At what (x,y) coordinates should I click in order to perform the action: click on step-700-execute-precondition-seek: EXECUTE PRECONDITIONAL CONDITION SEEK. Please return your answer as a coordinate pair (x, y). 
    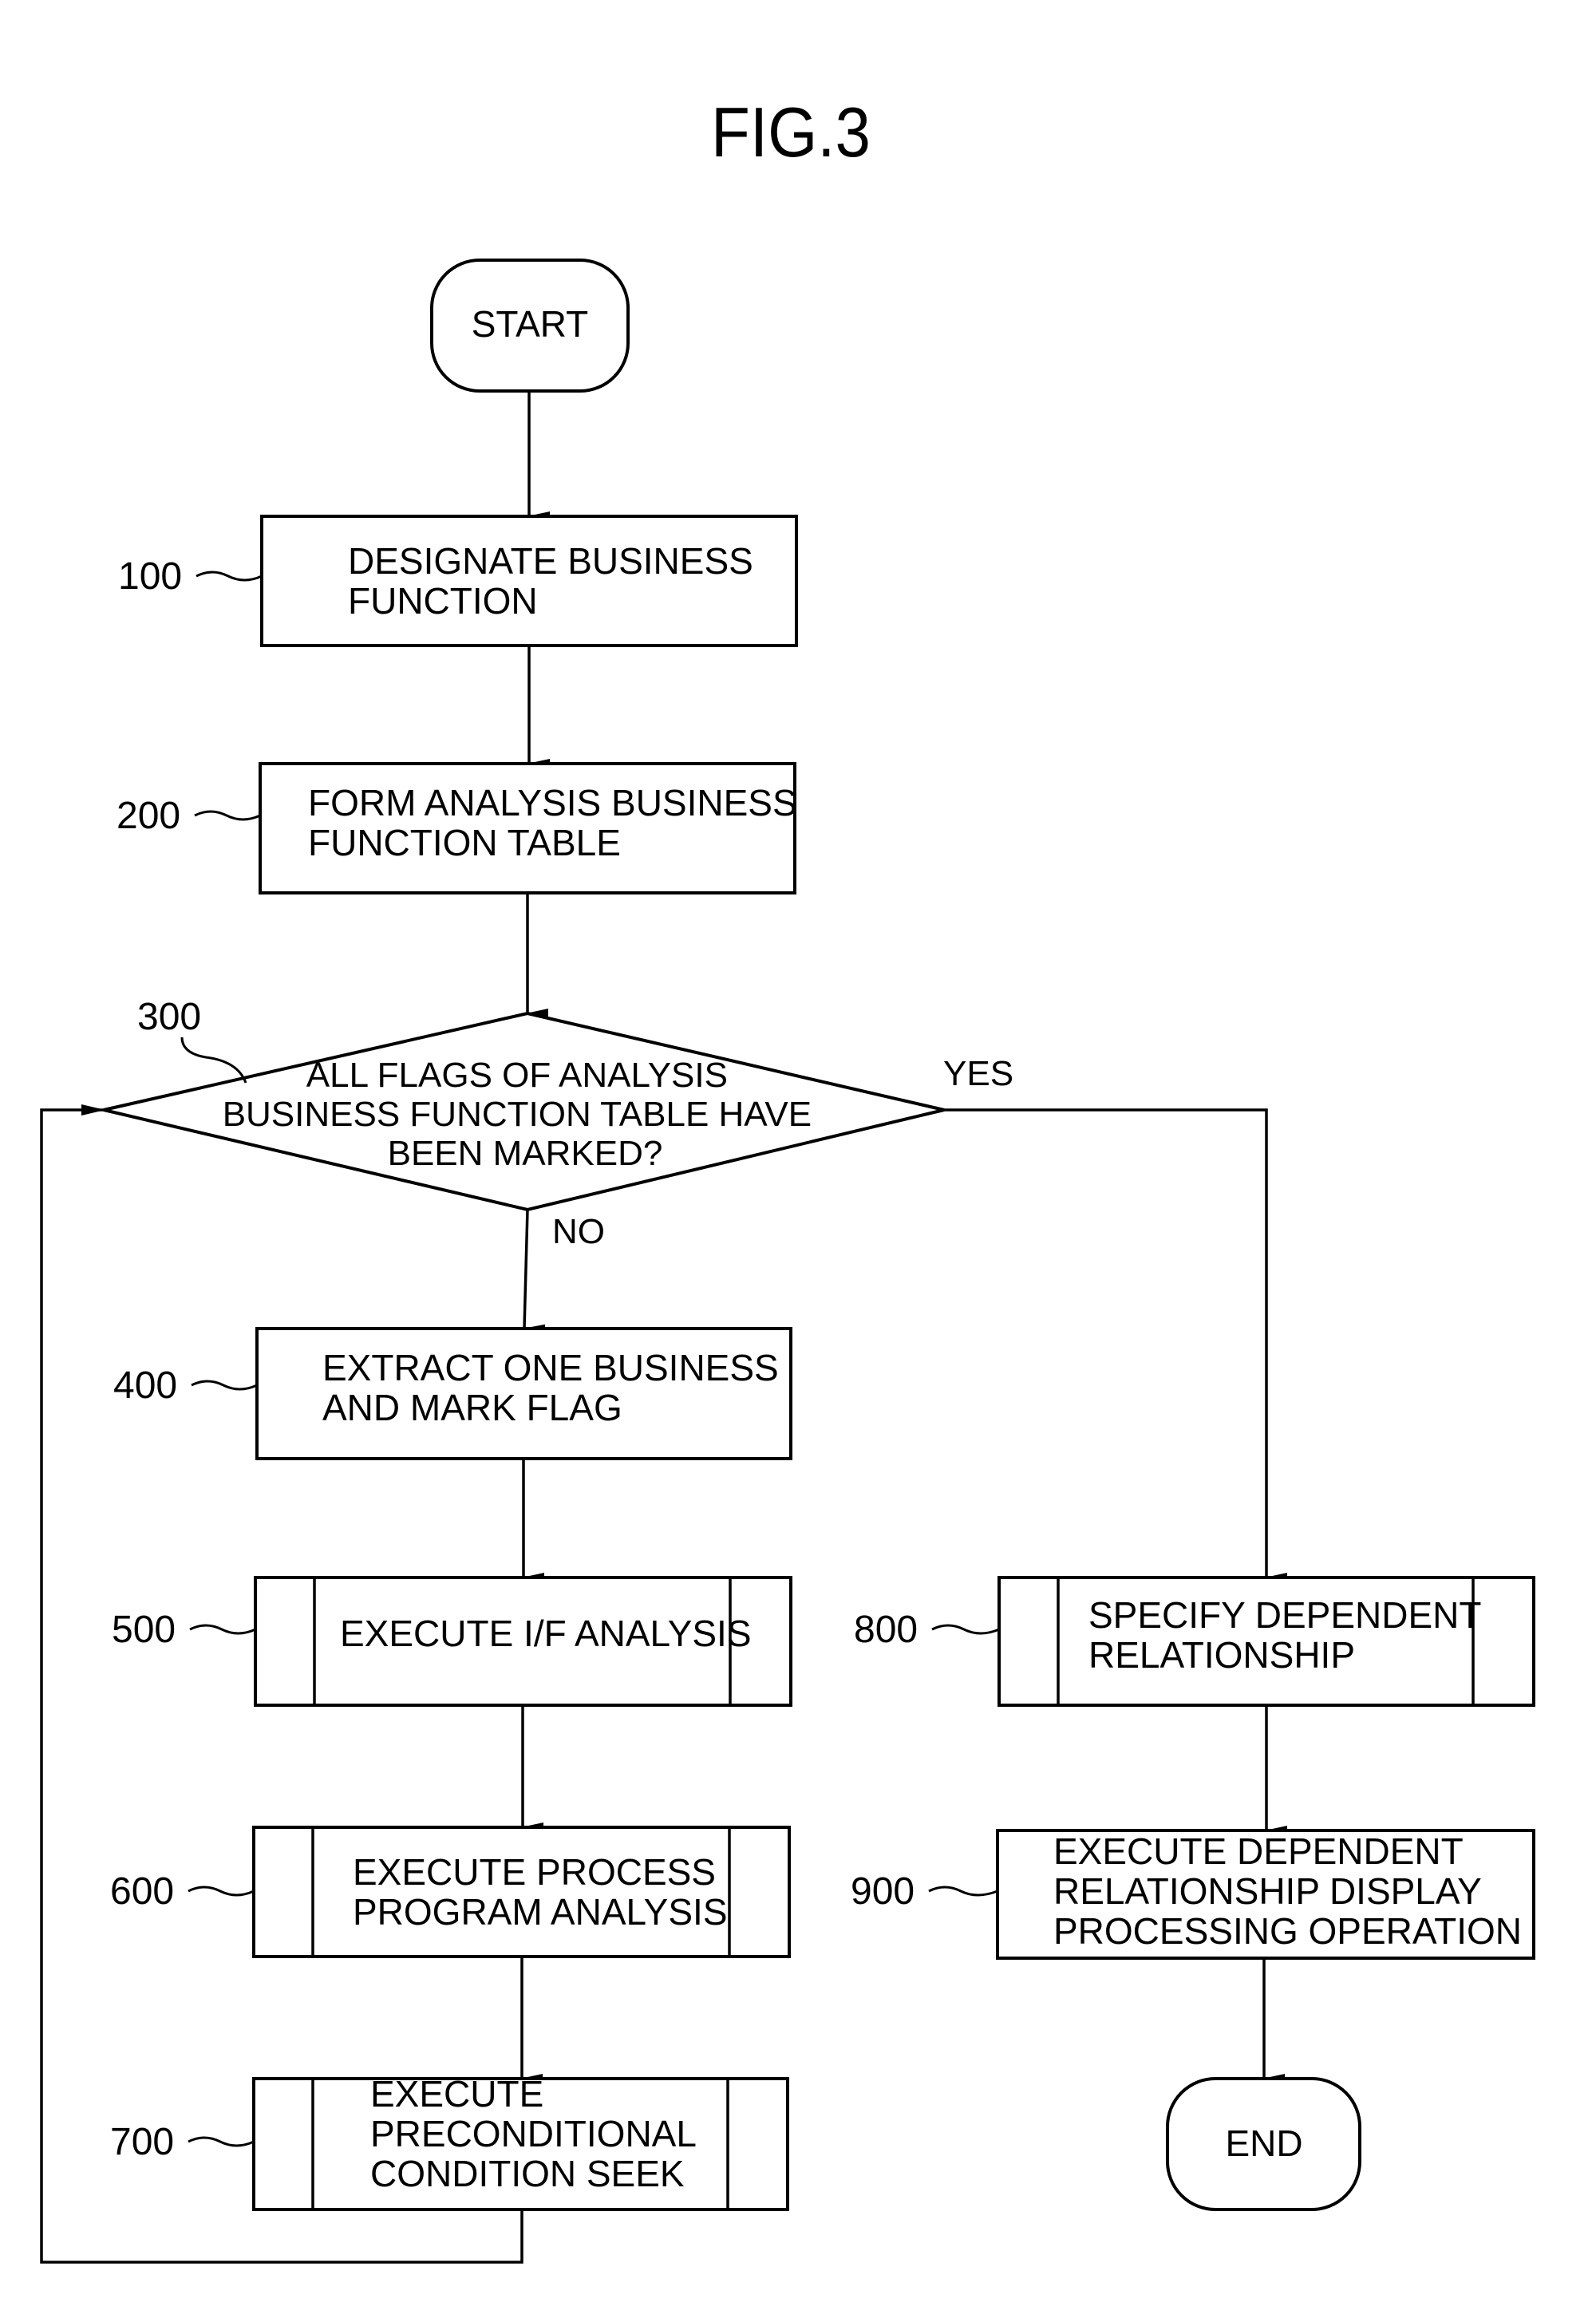
    Looking at the image, I should click on (520, 2142).